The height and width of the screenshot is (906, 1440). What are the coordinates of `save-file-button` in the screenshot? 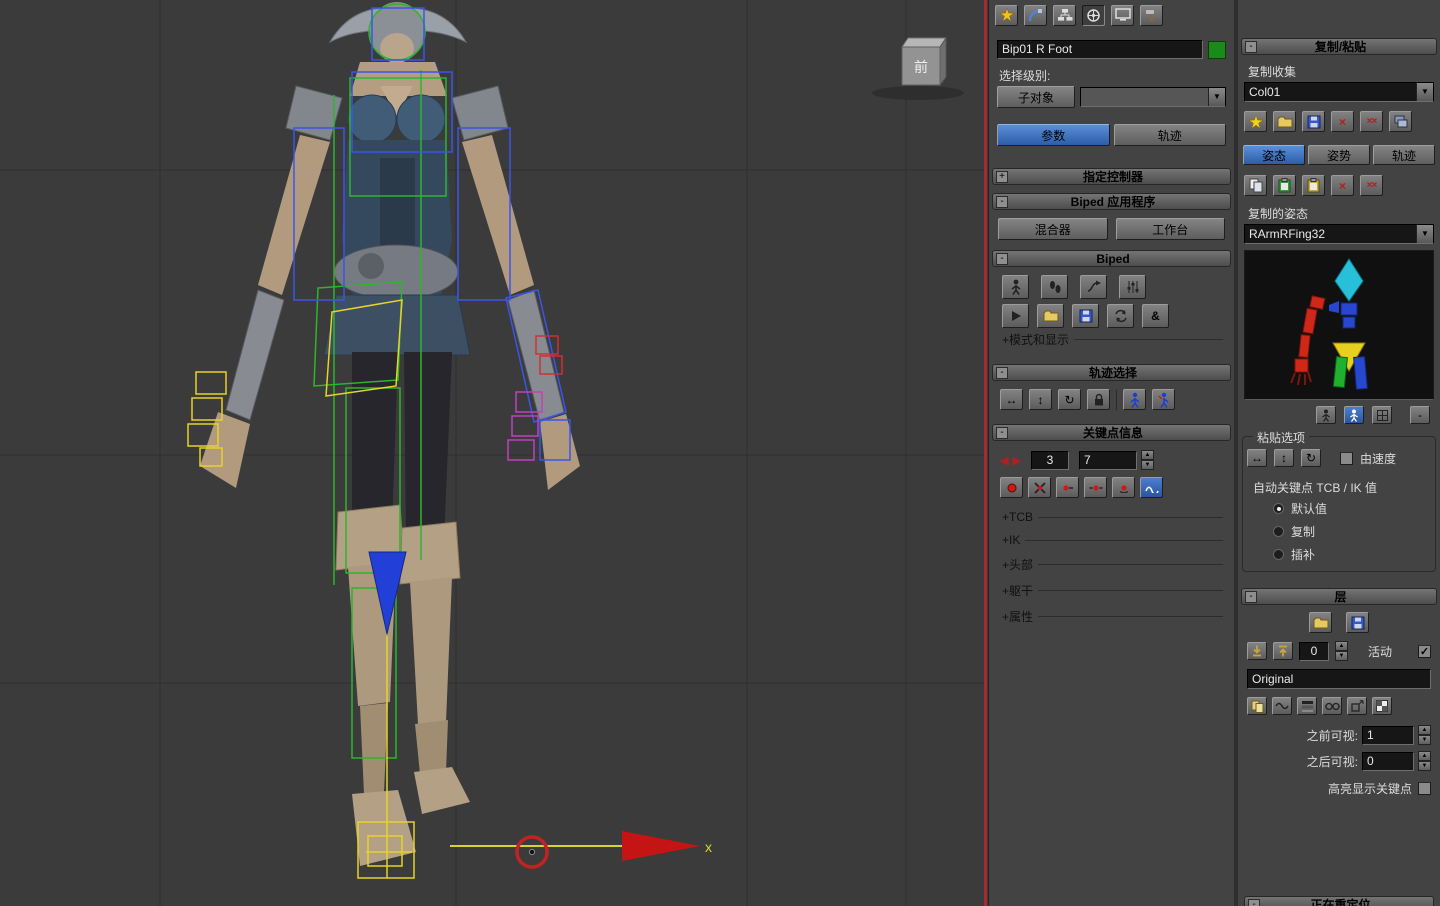 It's located at (1085, 316).